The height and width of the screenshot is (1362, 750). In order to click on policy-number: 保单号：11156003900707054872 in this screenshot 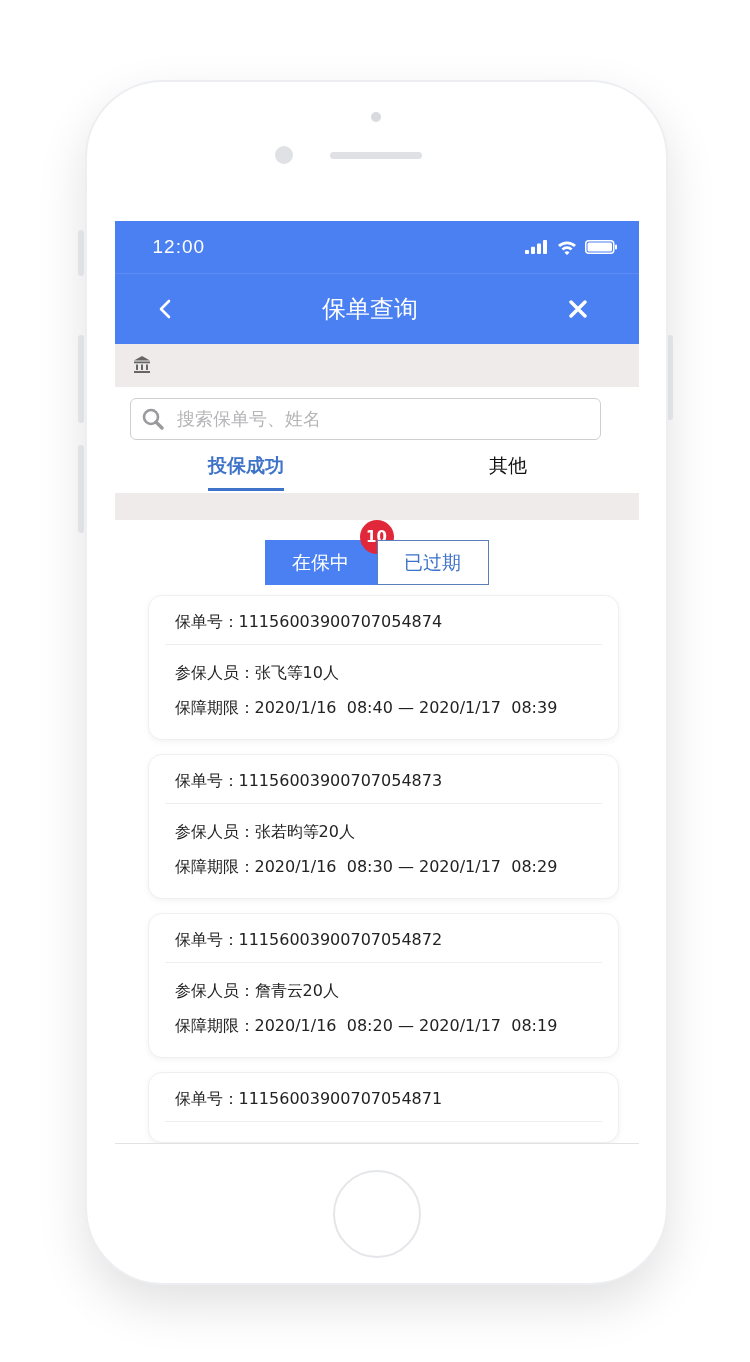, I will do `click(308, 940)`.